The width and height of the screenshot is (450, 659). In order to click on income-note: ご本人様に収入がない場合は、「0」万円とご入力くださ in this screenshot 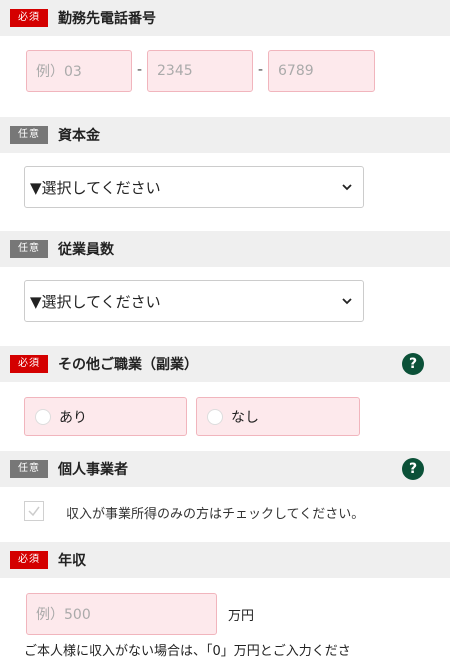, I will do `click(187, 651)`.